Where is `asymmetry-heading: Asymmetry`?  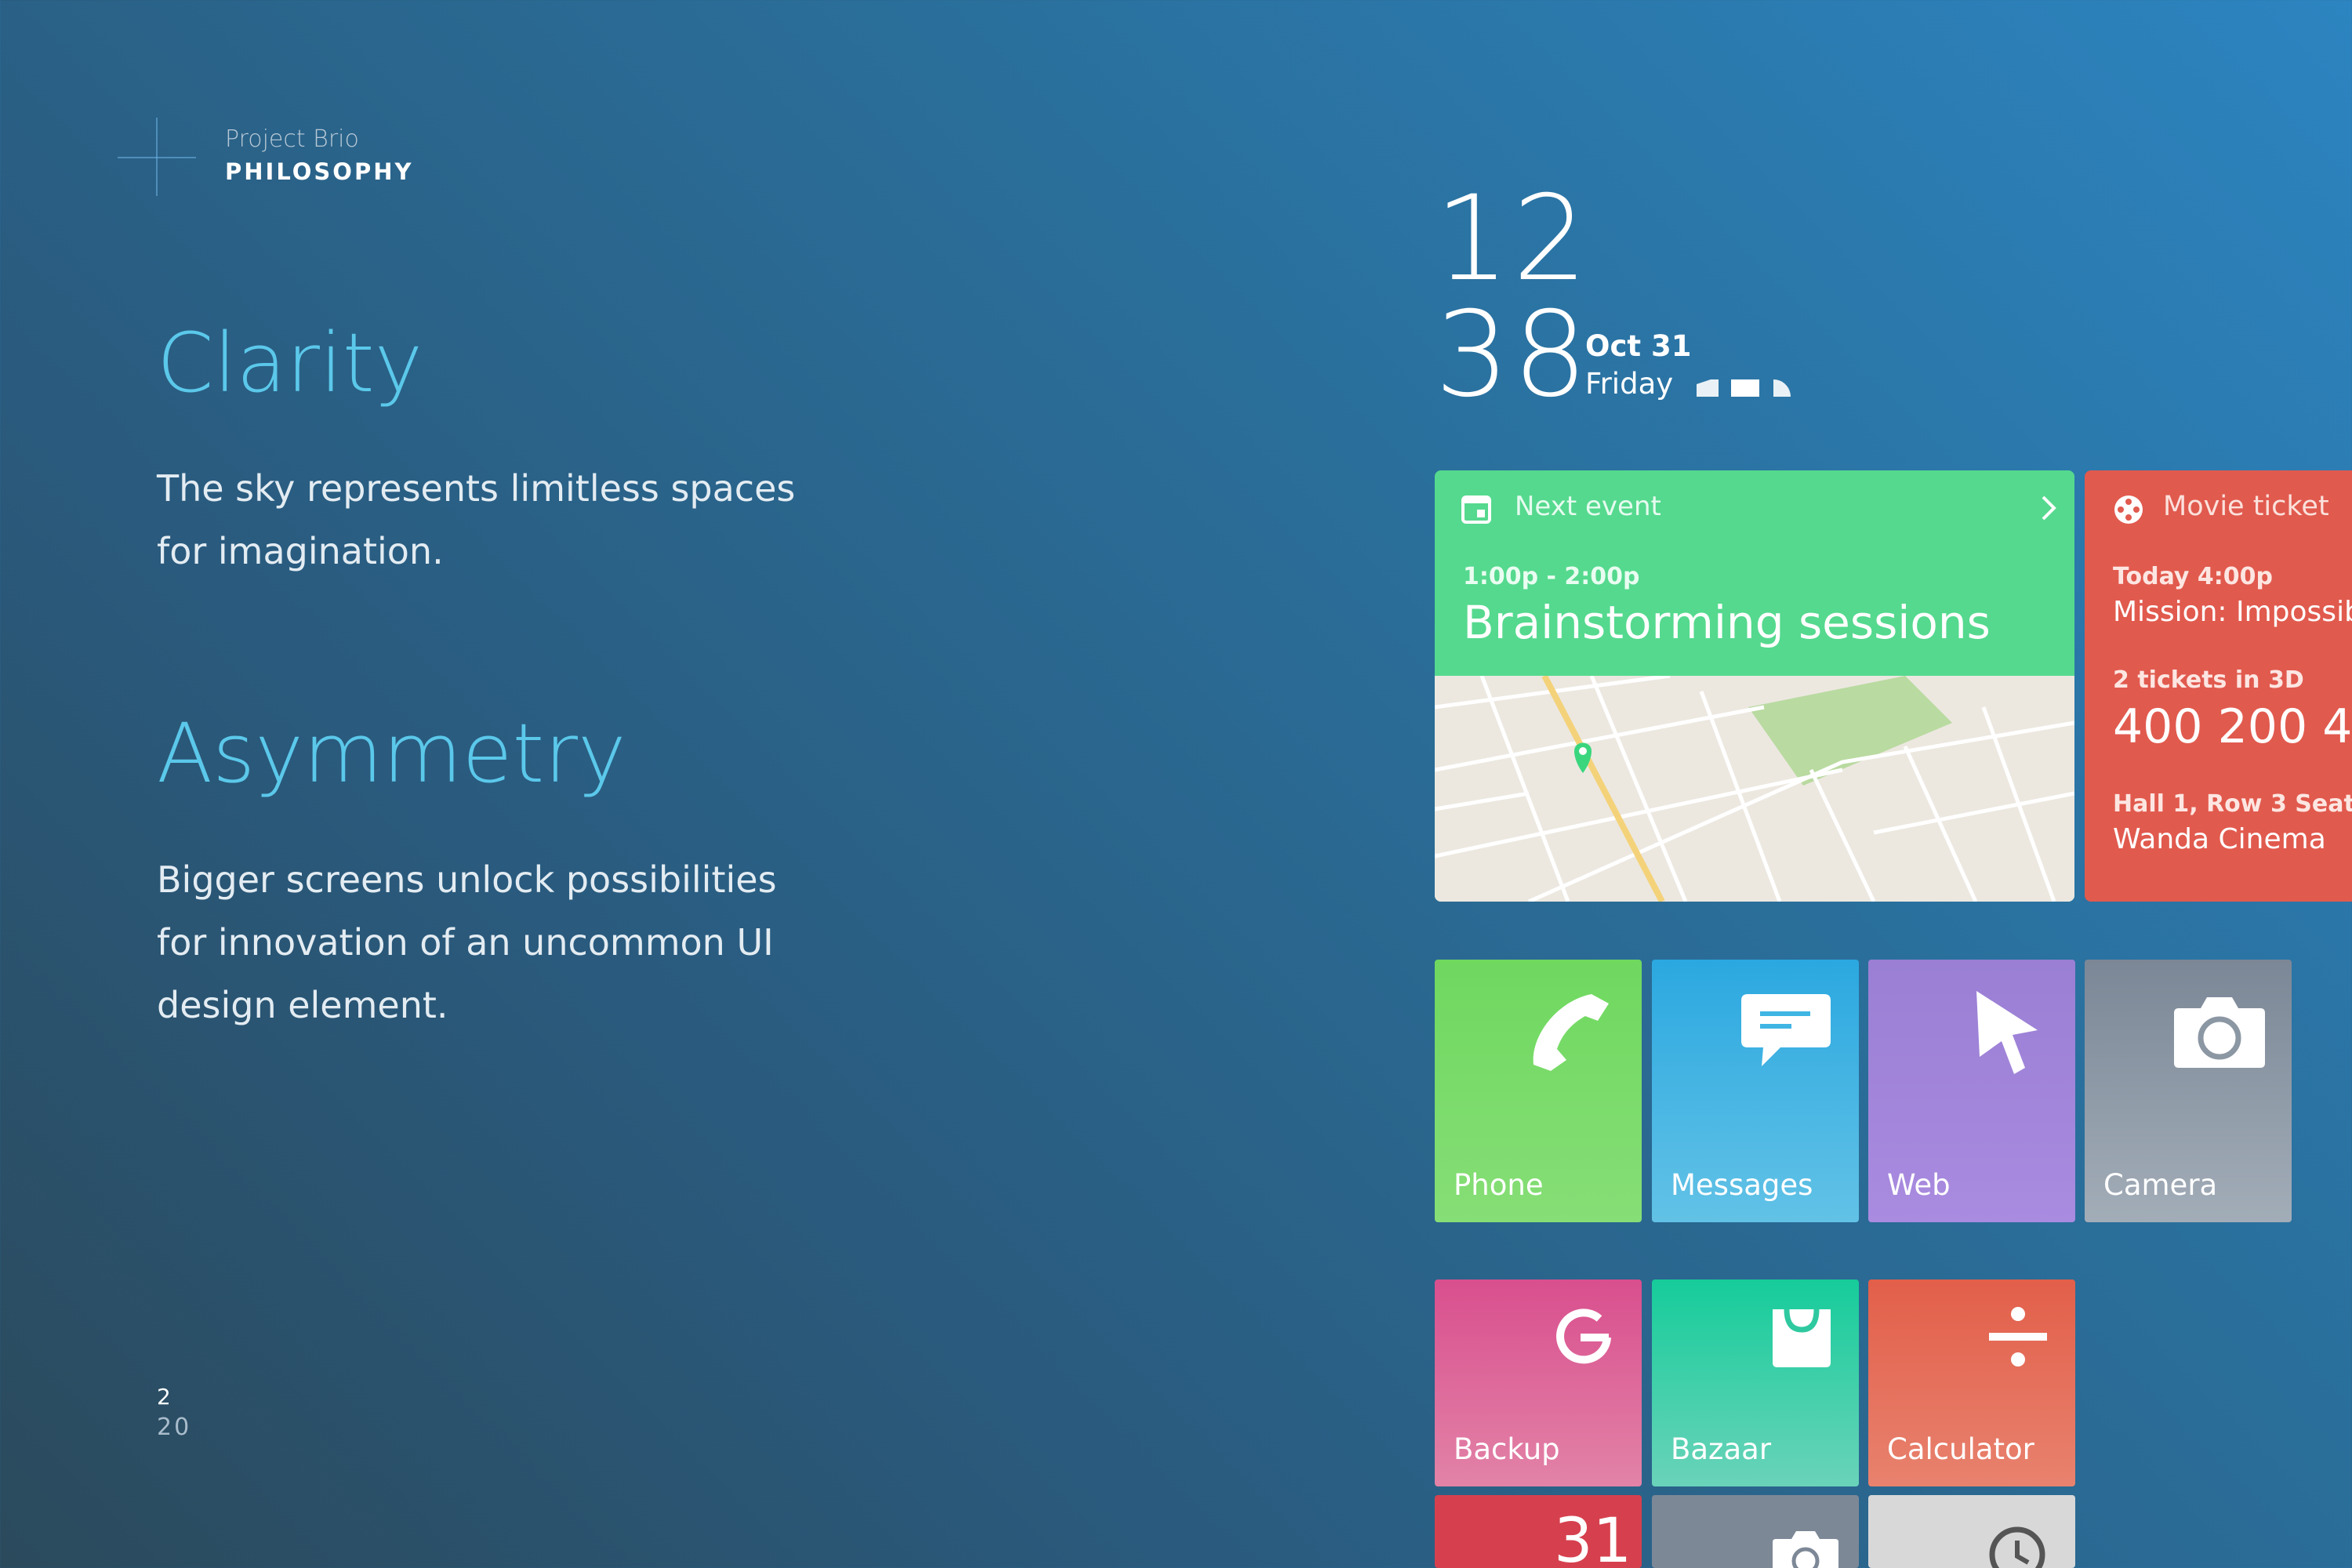
asymmetry-heading: Asymmetry is located at coordinates (391, 753).